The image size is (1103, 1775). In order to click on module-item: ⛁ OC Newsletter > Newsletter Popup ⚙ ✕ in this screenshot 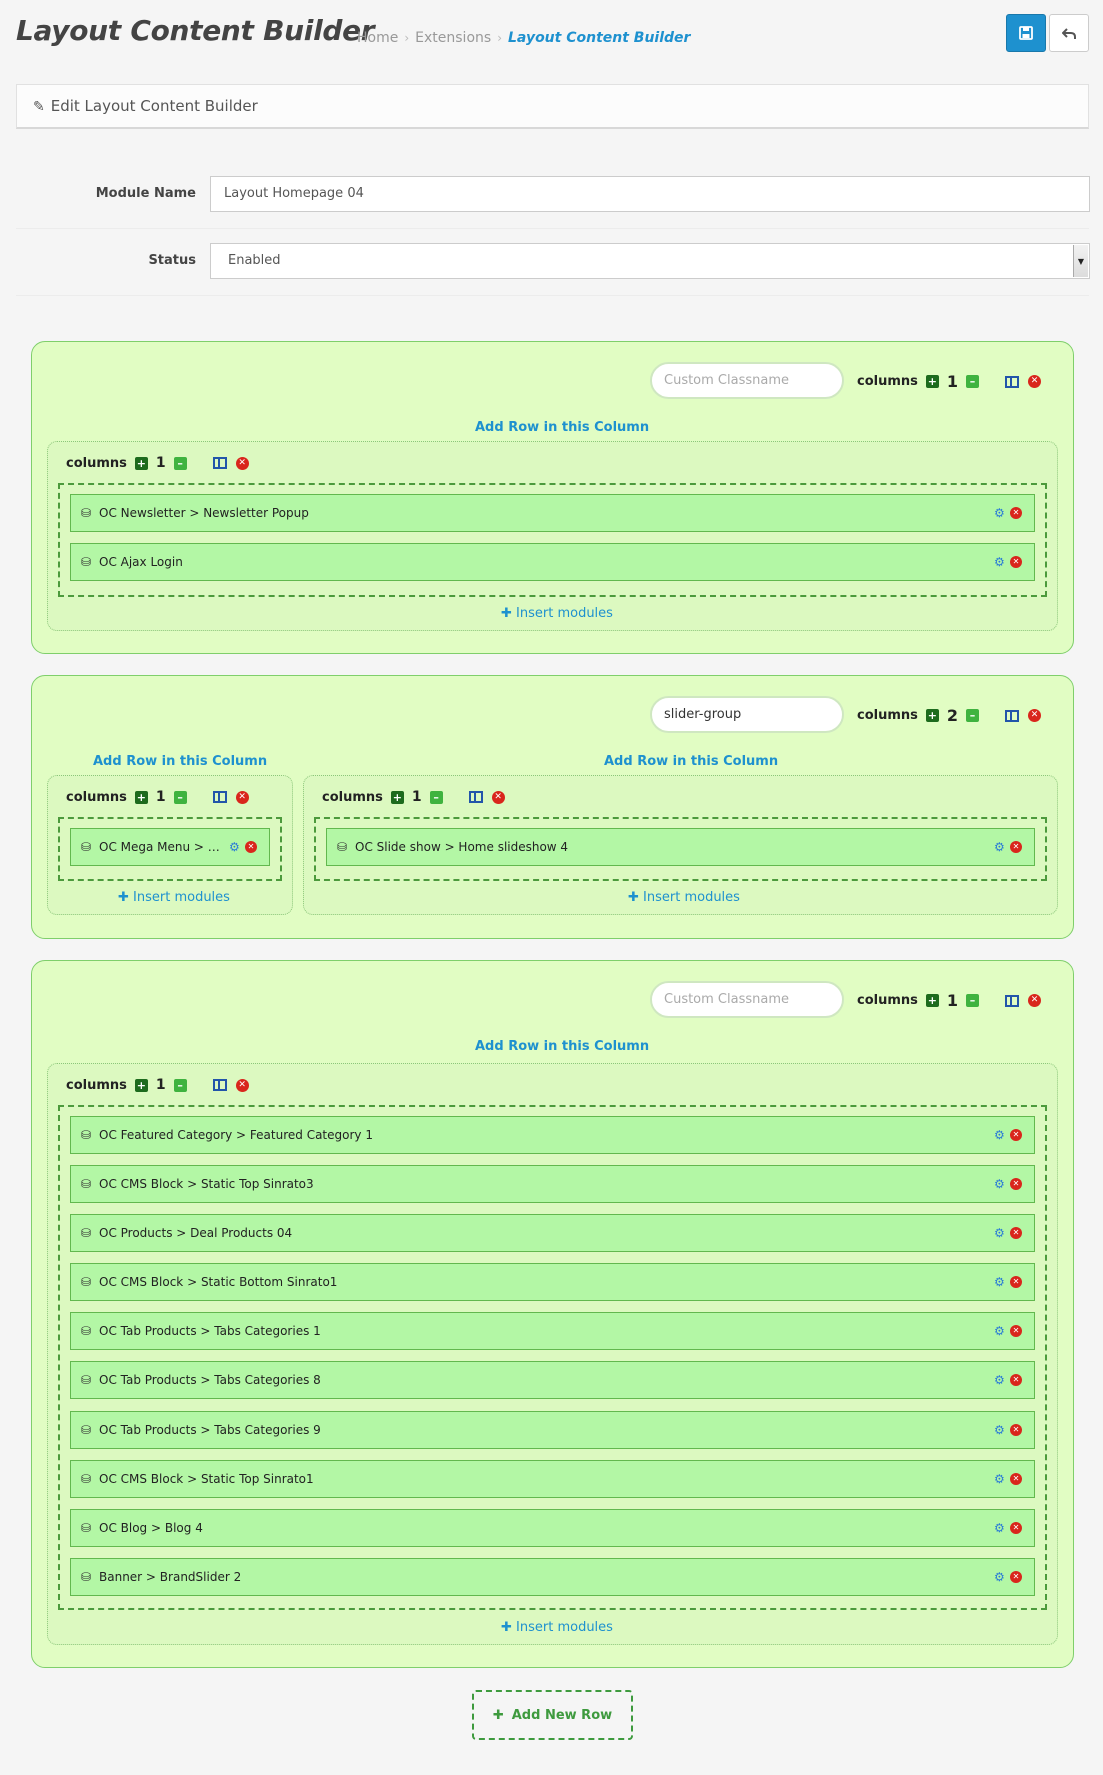, I will do `click(552, 513)`.